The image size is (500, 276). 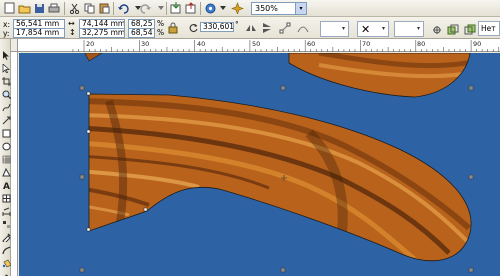 What do you see at coordinates (279, 8) in the screenshot?
I see `zoom-level-combo: 350% ▾` at bounding box center [279, 8].